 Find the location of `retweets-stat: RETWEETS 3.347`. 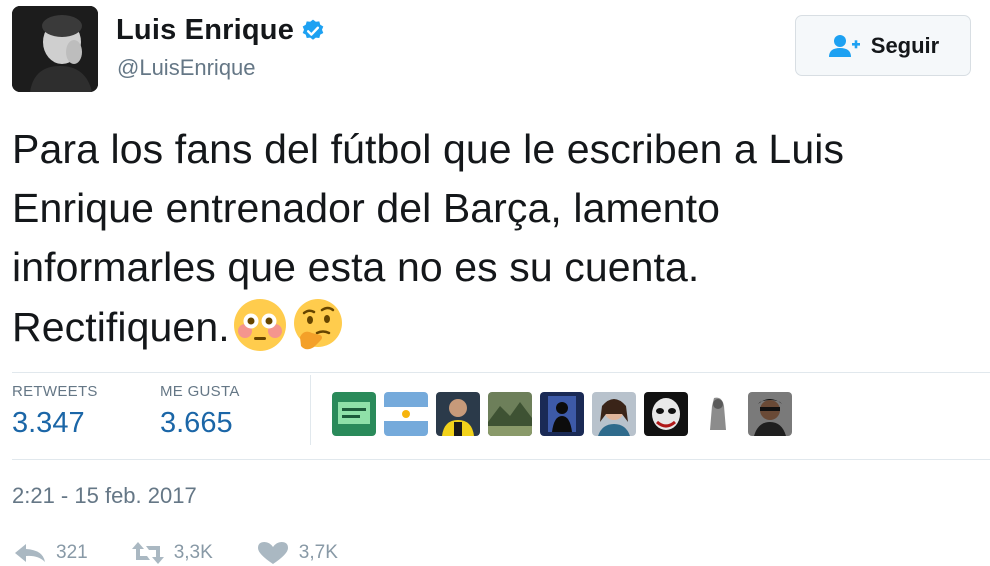

retweets-stat: RETWEETS 3.347 is located at coordinates (55, 411).